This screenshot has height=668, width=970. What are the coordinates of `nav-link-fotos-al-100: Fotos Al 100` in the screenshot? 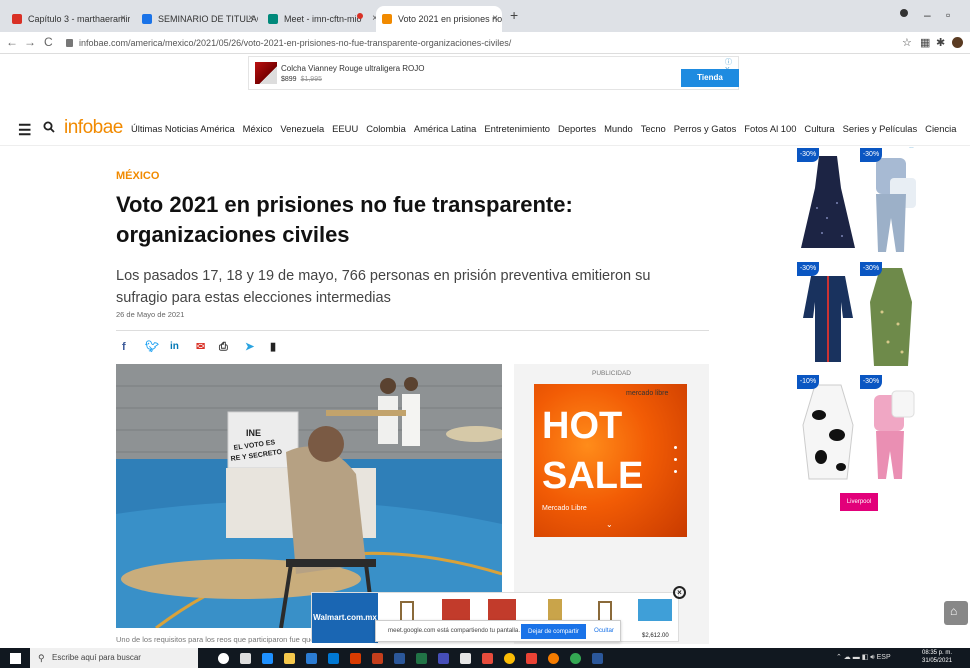 It's located at (770, 128).